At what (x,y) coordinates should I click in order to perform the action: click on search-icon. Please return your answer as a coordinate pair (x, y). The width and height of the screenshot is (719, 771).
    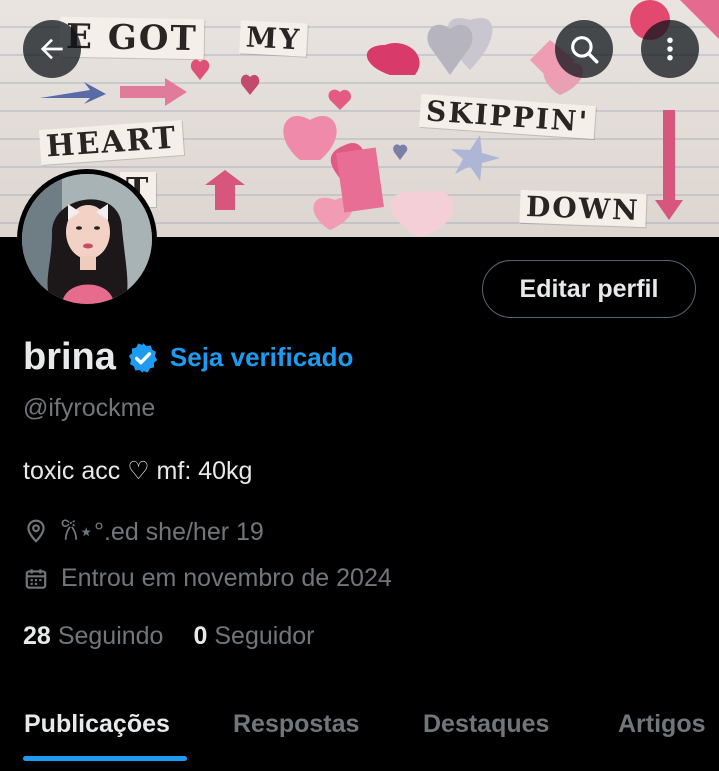
    Looking at the image, I should click on (585, 50).